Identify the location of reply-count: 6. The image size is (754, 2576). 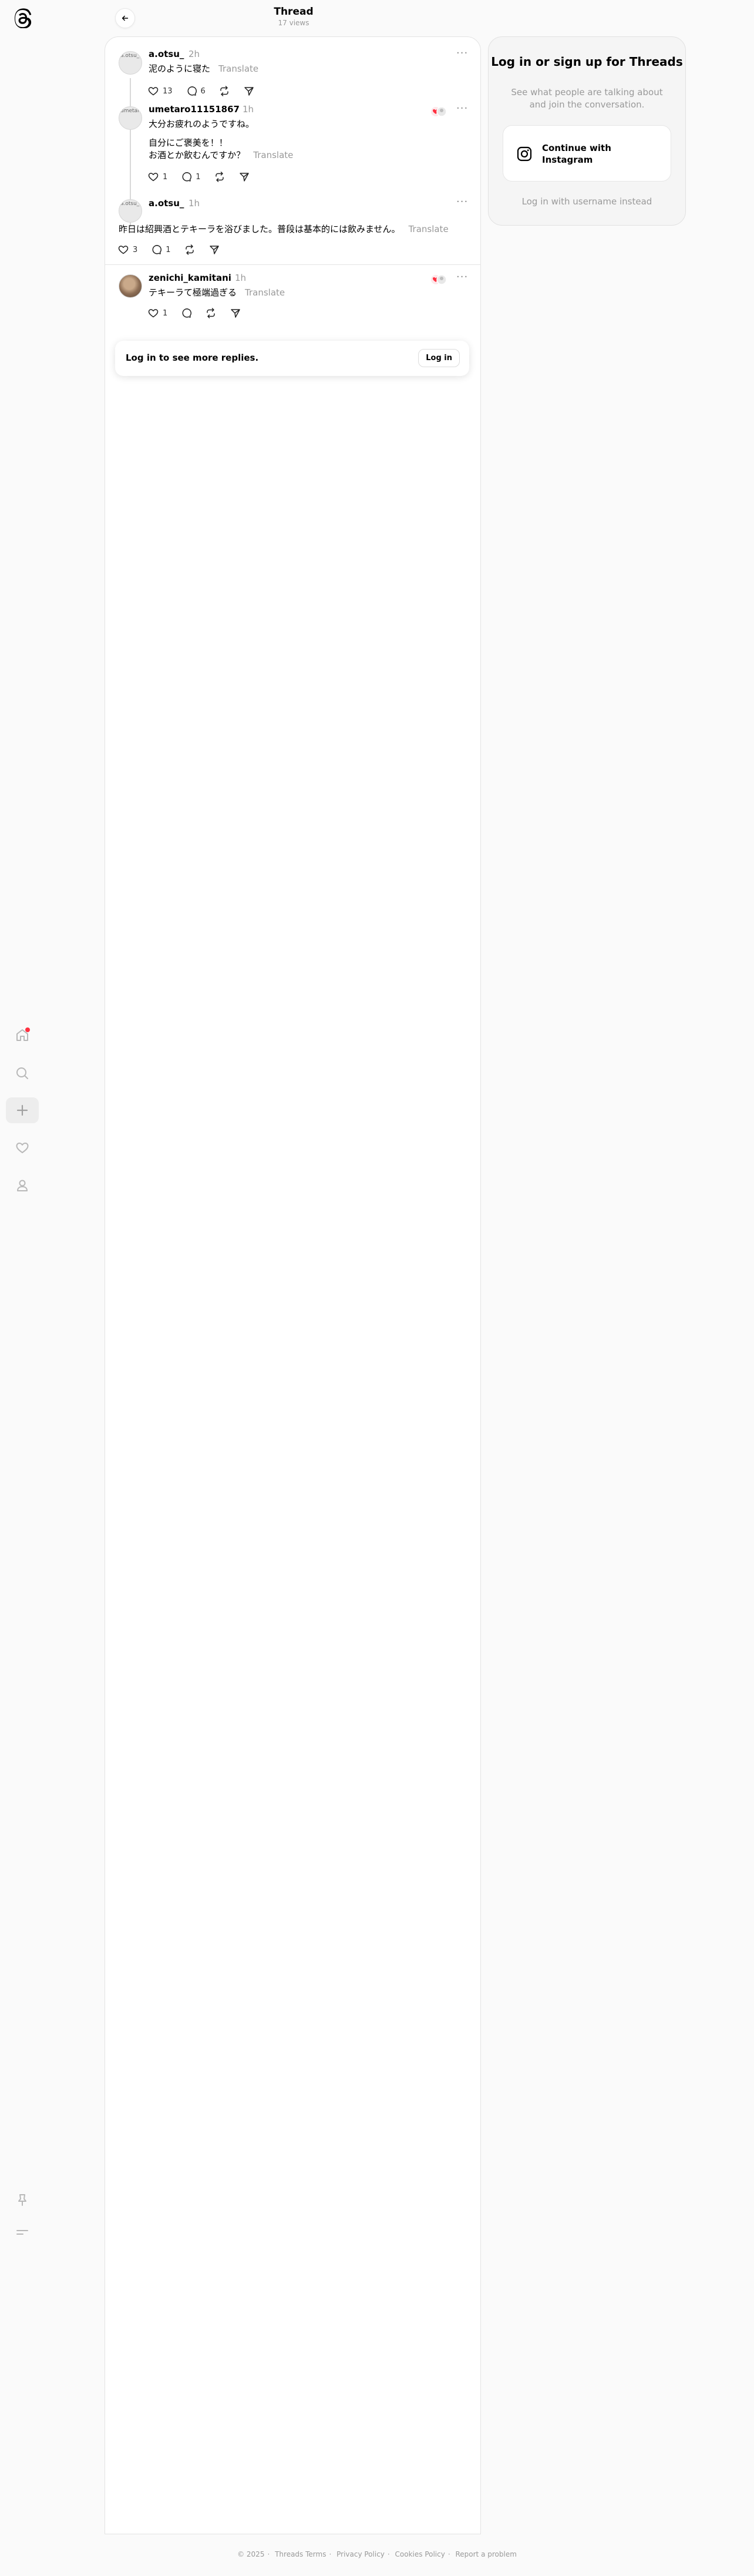
(203, 91).